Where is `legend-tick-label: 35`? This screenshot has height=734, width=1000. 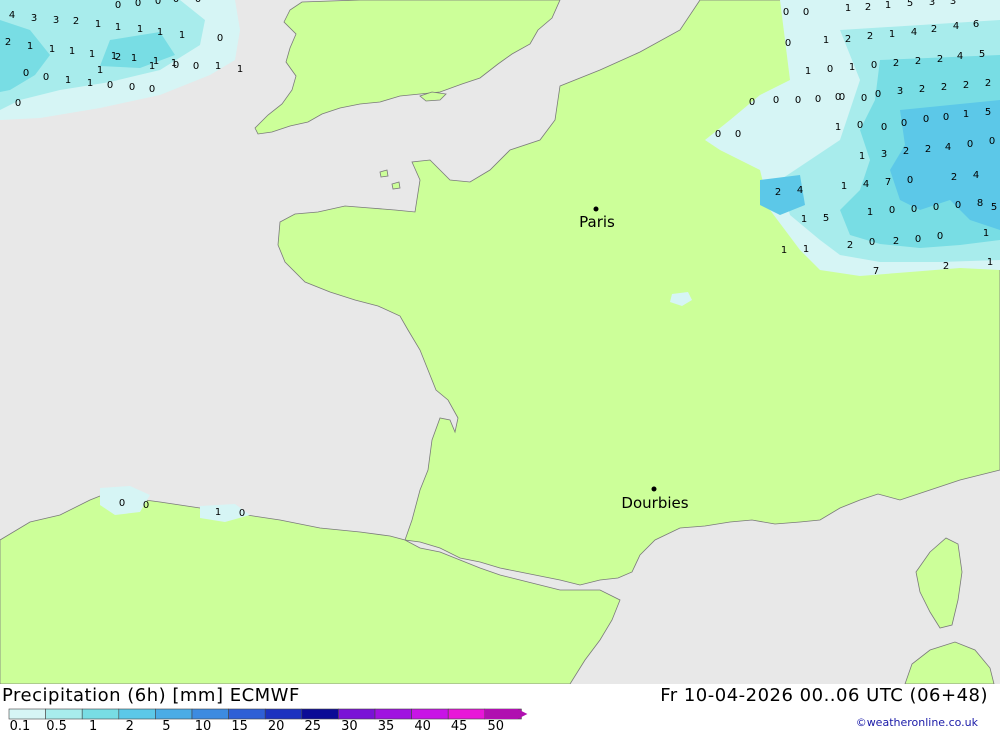
legend-tick-label: 35 is located at coordinates (386, 726).